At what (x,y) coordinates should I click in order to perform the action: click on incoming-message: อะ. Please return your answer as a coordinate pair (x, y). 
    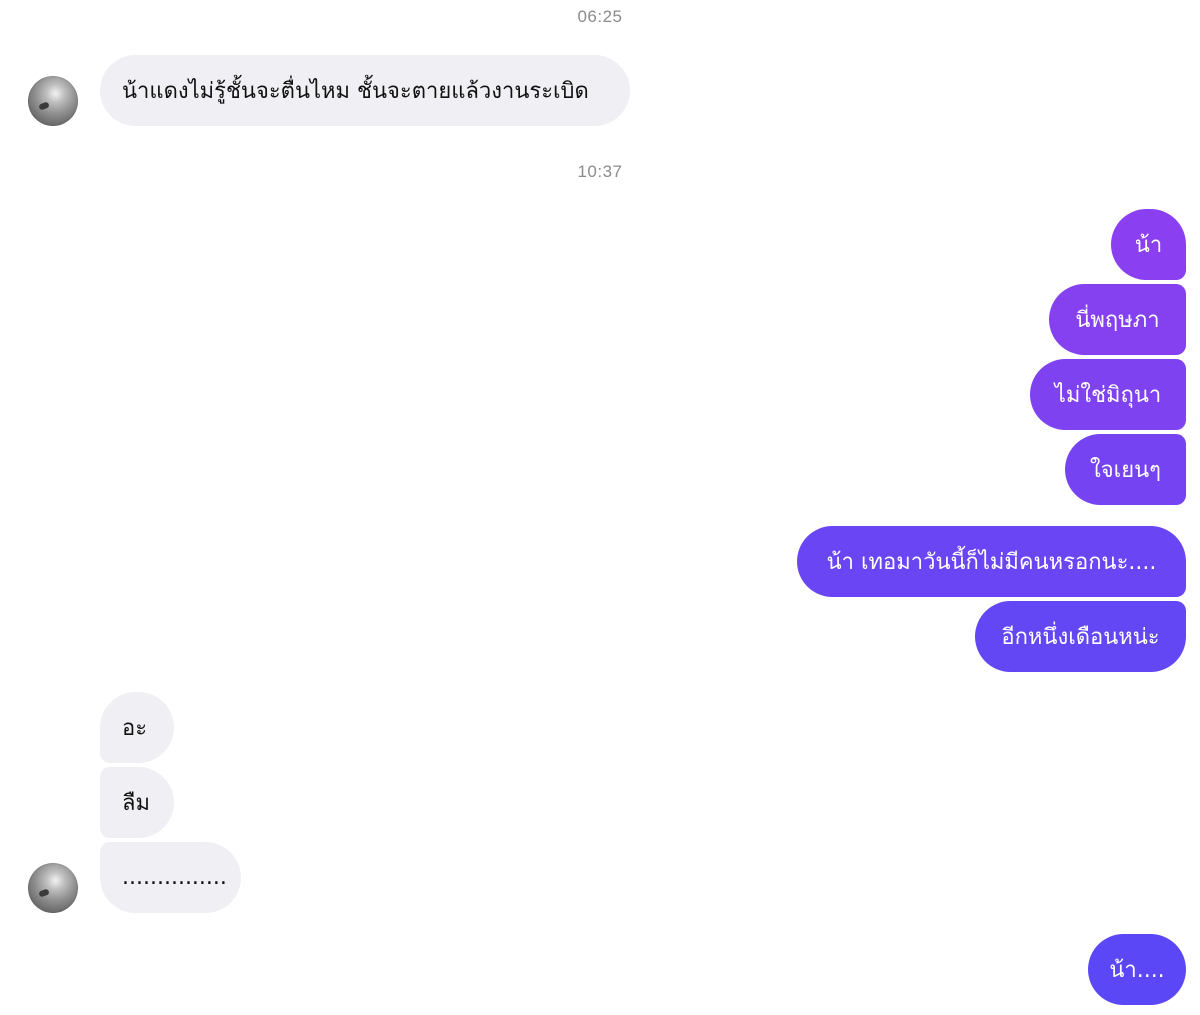
    Looking at the image, I should click on (137, 727).